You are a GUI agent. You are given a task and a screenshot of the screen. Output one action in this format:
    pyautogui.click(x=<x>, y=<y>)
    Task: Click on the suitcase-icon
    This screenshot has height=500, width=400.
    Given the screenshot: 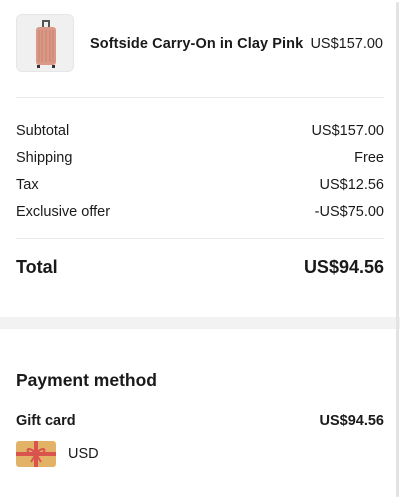 What is the action you would take?
    pyautogui.click(x=46, y=44)
    